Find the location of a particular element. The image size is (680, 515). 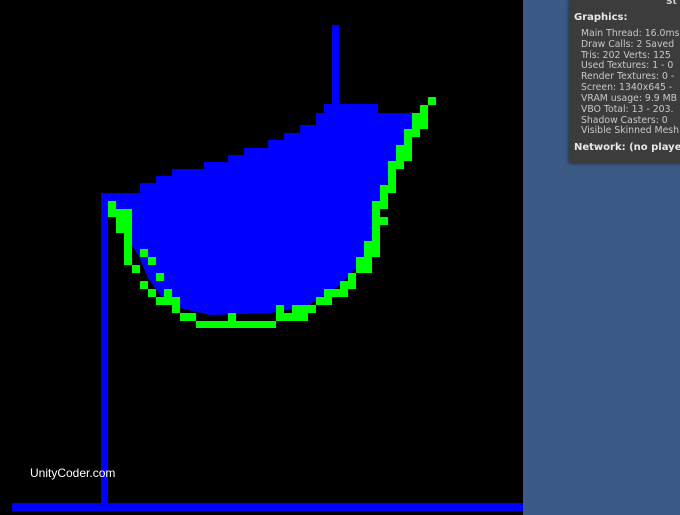

stat-draw-calls: Draw Calls: 2 Saved is located at coordinates (628, 44).